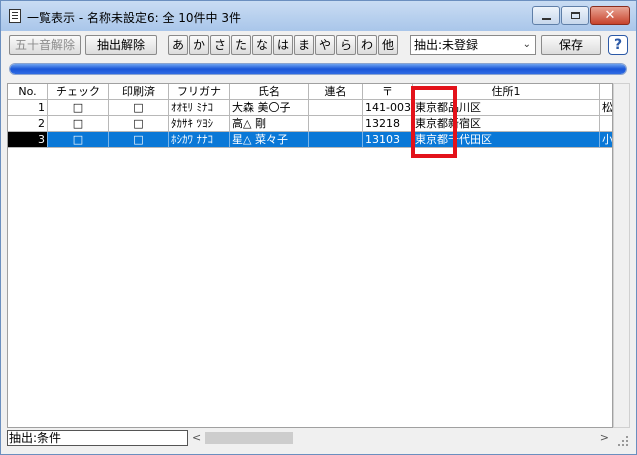 This screenshot has width=637, height=455. I want to click on window-title: 一覧表示 - 名称未設定6: 全 10件中 3件, so click(134, 18).